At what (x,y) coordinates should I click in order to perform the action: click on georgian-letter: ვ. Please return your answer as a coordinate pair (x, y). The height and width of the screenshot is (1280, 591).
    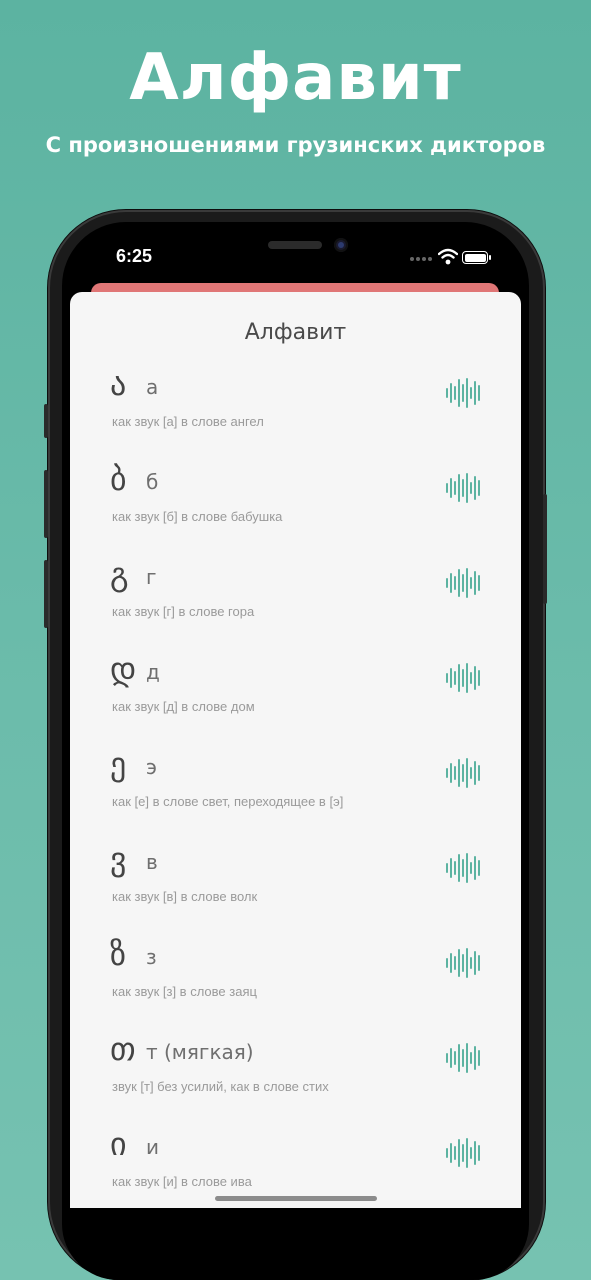
    Looking at the image, I should click on (118, 859).